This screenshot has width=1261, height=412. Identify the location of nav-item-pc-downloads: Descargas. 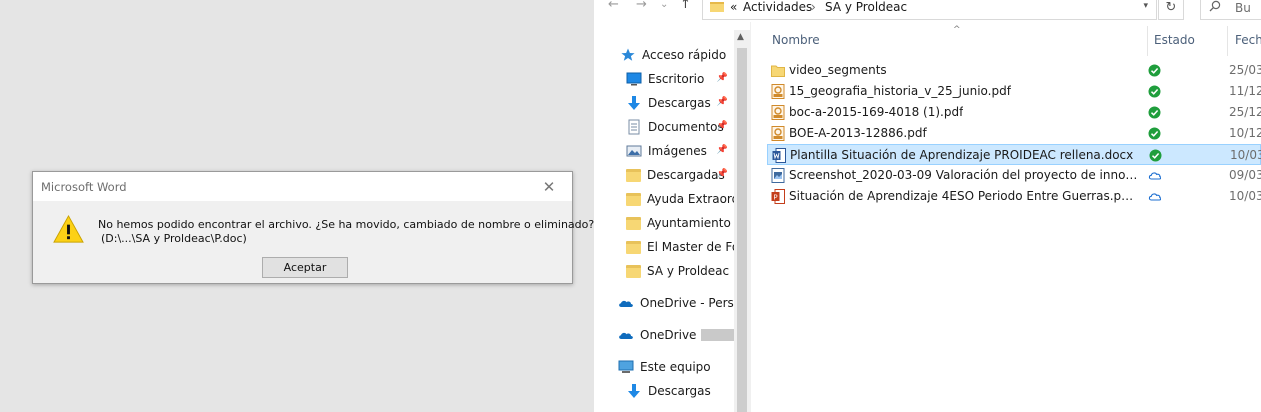
(680, 391).